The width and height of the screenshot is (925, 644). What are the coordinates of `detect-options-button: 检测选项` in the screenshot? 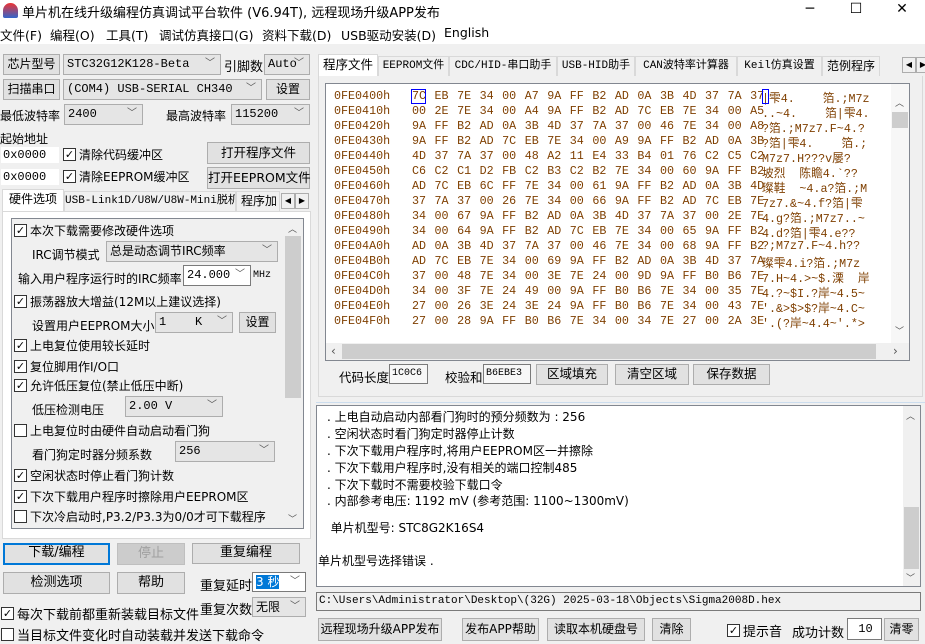 It's located at (56, 583).